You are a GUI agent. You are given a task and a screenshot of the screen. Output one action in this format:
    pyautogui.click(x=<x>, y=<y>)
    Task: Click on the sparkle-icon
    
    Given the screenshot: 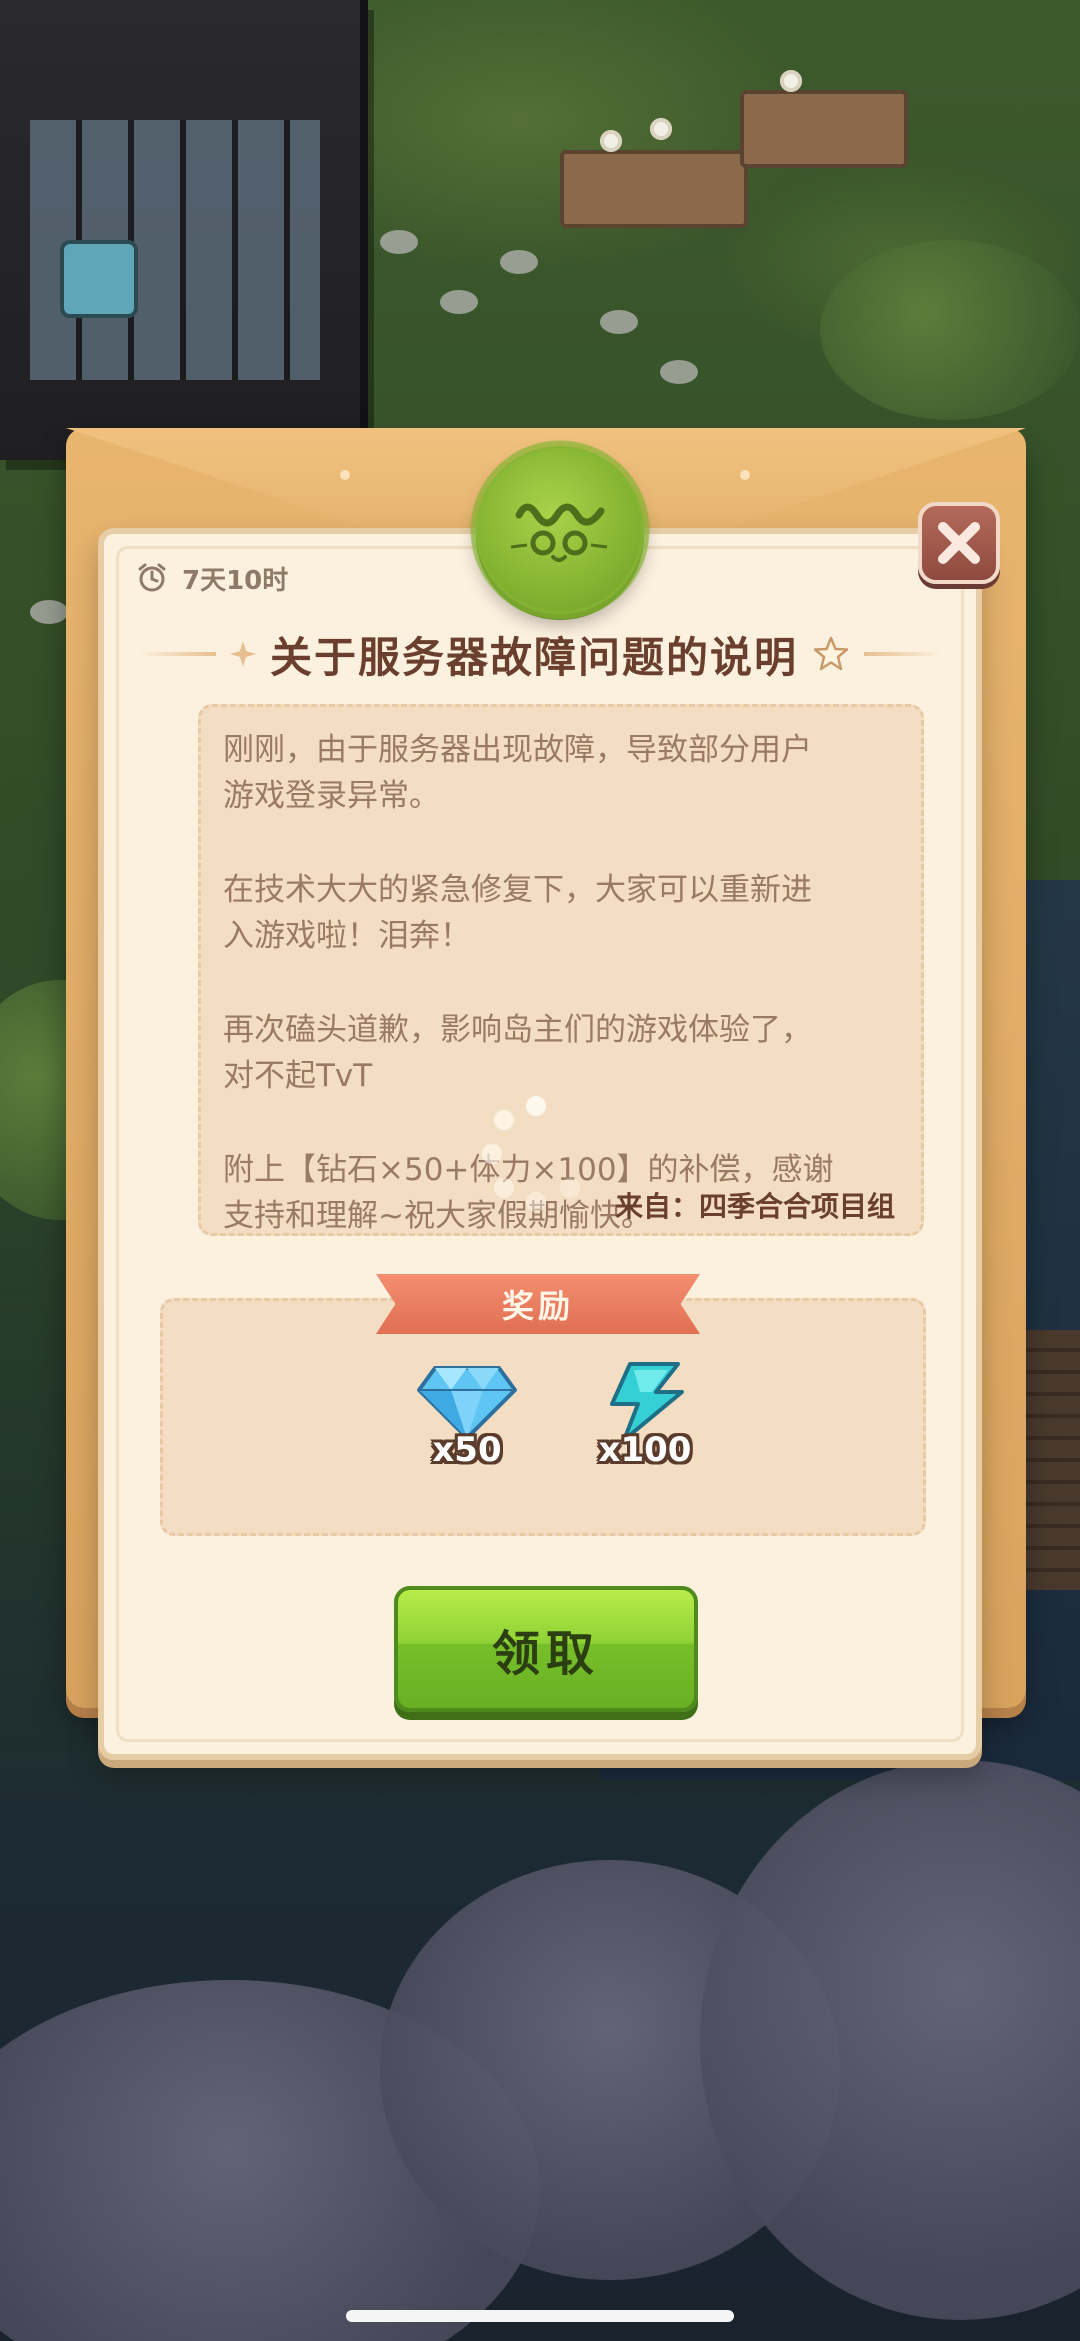 What is the action you would take?
    pyautogui.click(x=242, y=654)
    